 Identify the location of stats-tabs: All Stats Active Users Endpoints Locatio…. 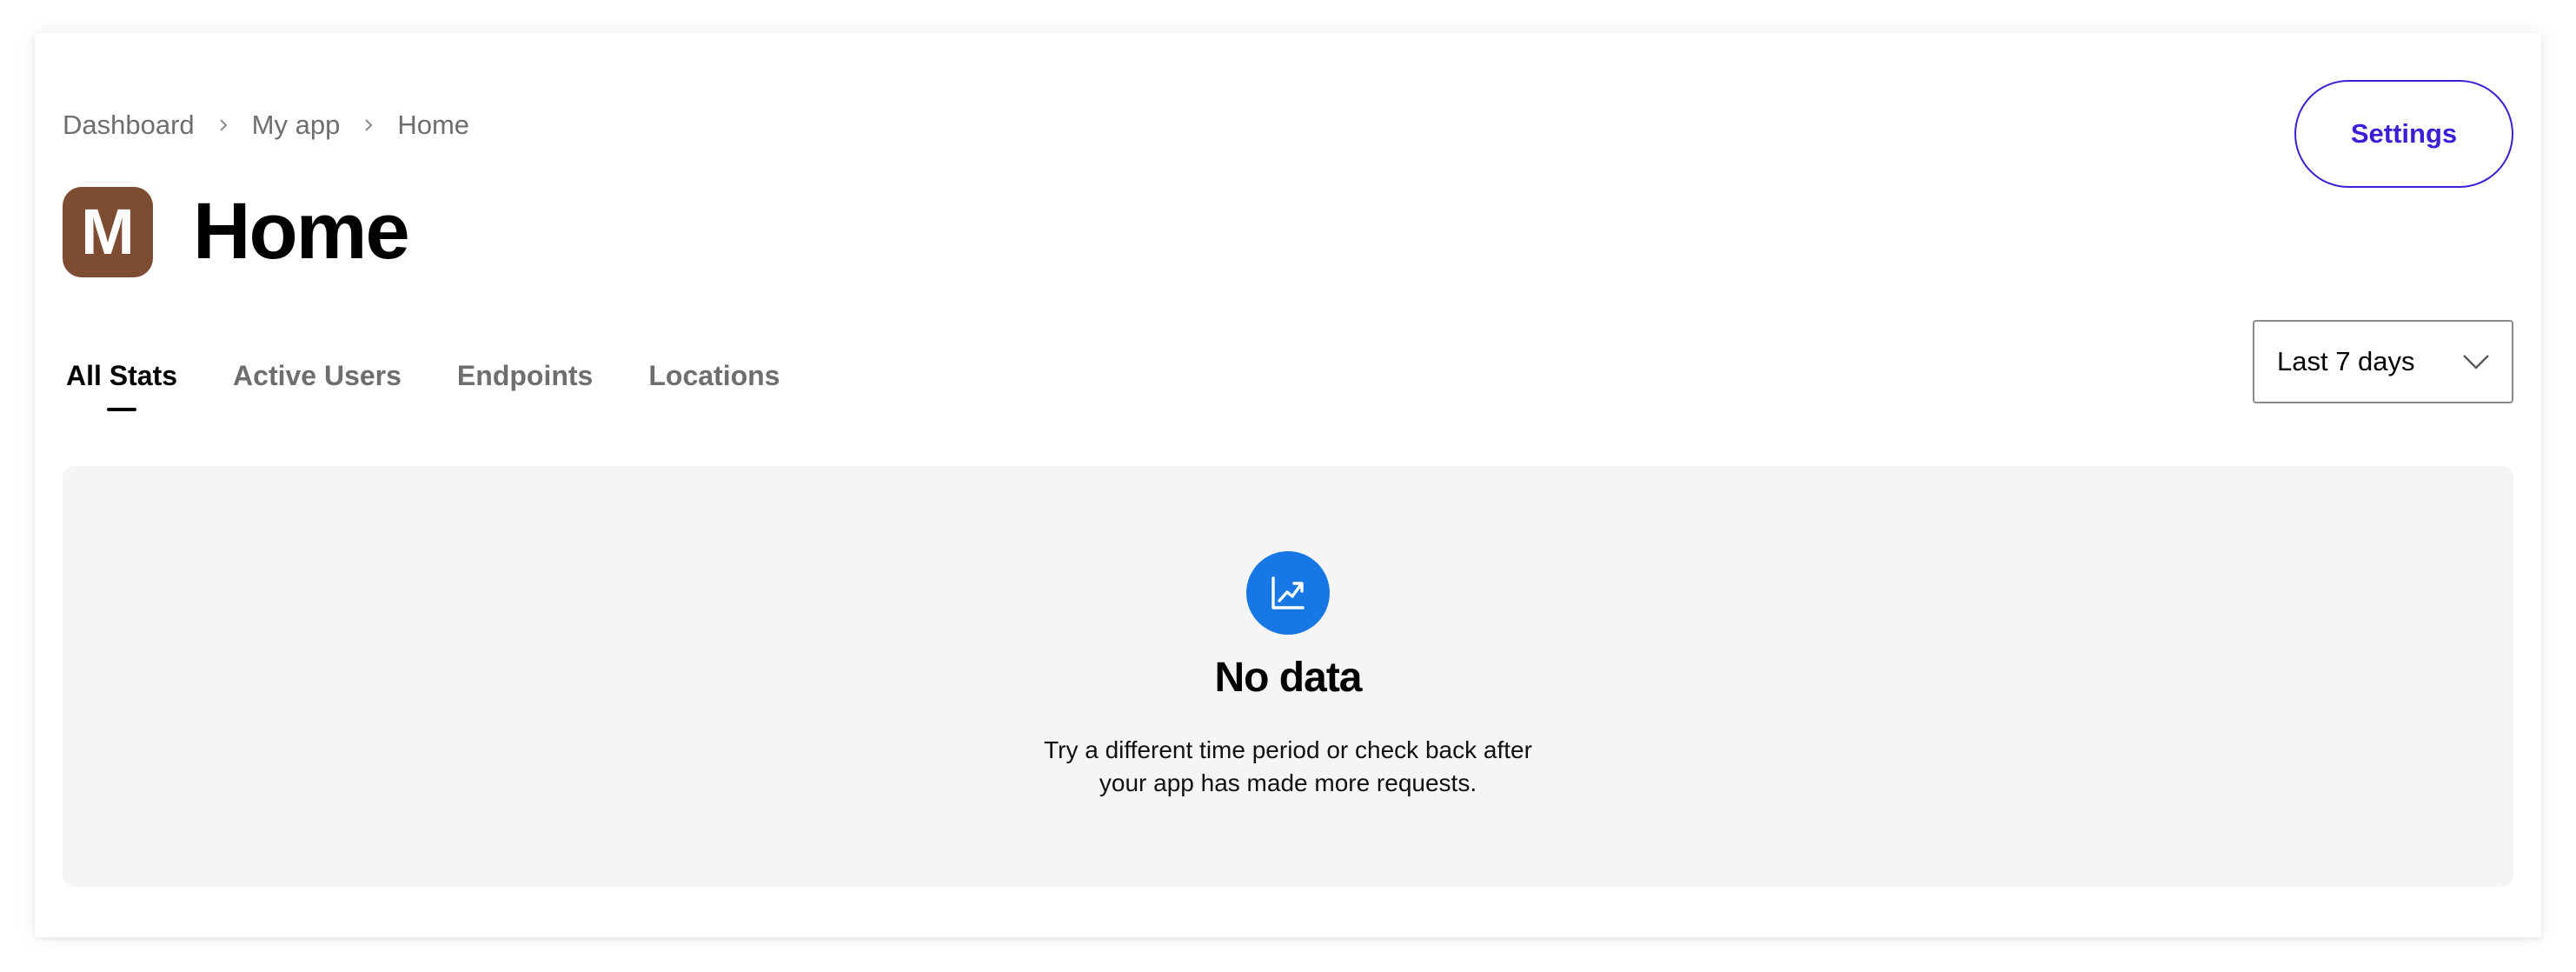
(450, 385).